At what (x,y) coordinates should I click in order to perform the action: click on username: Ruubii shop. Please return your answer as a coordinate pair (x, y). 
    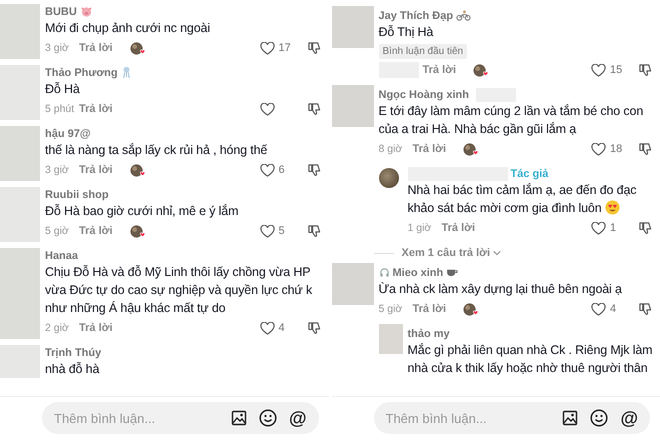
    Looking at the image, I should click on (77, 194).